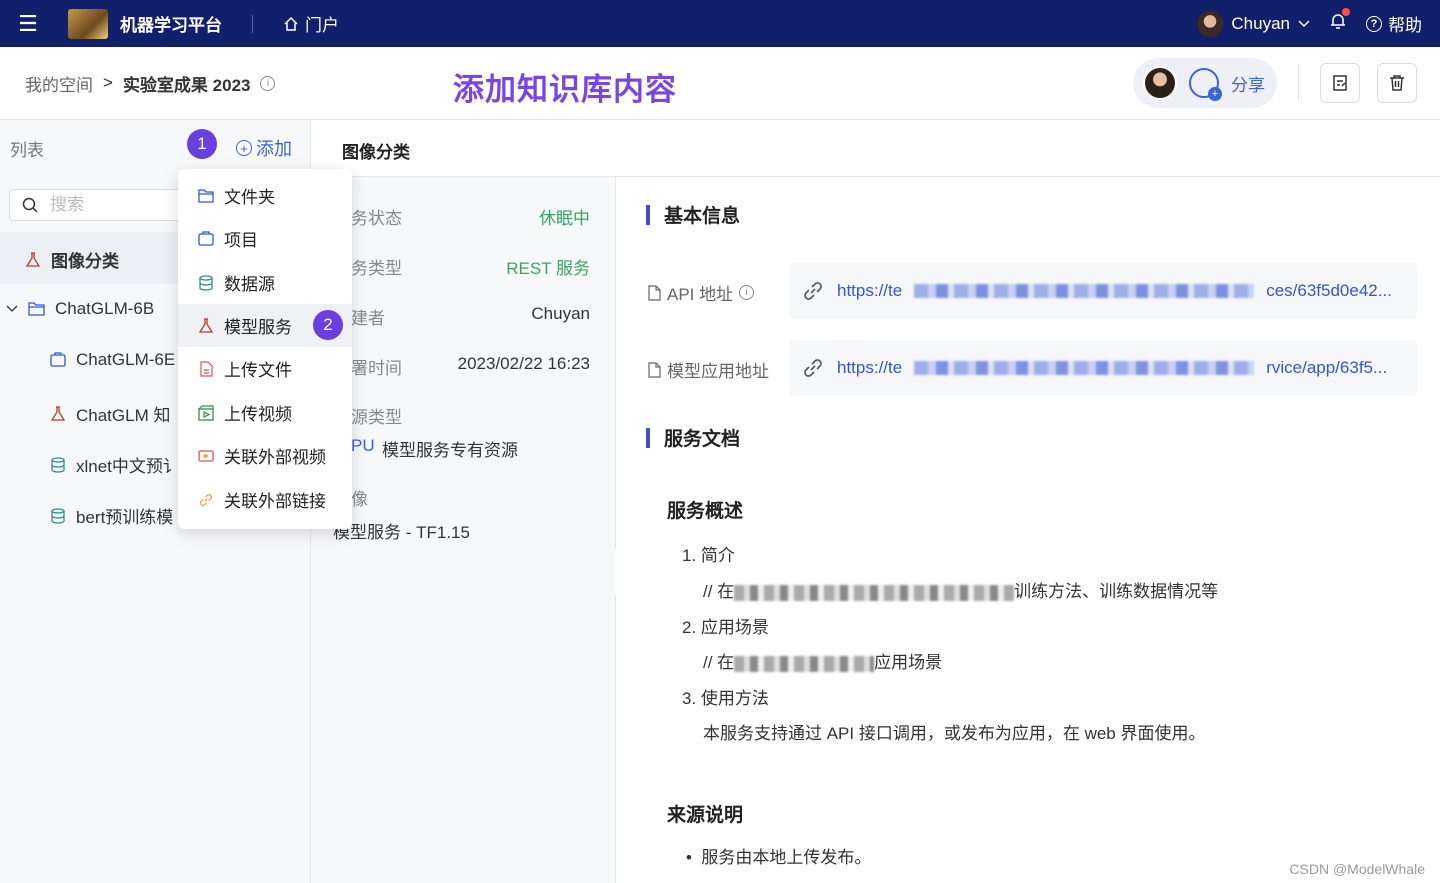 Image resolution: width=1440 pixels, height=883 pixels. I want to click on tree-item-label: ChatGLM-6B, so click(105, 308).